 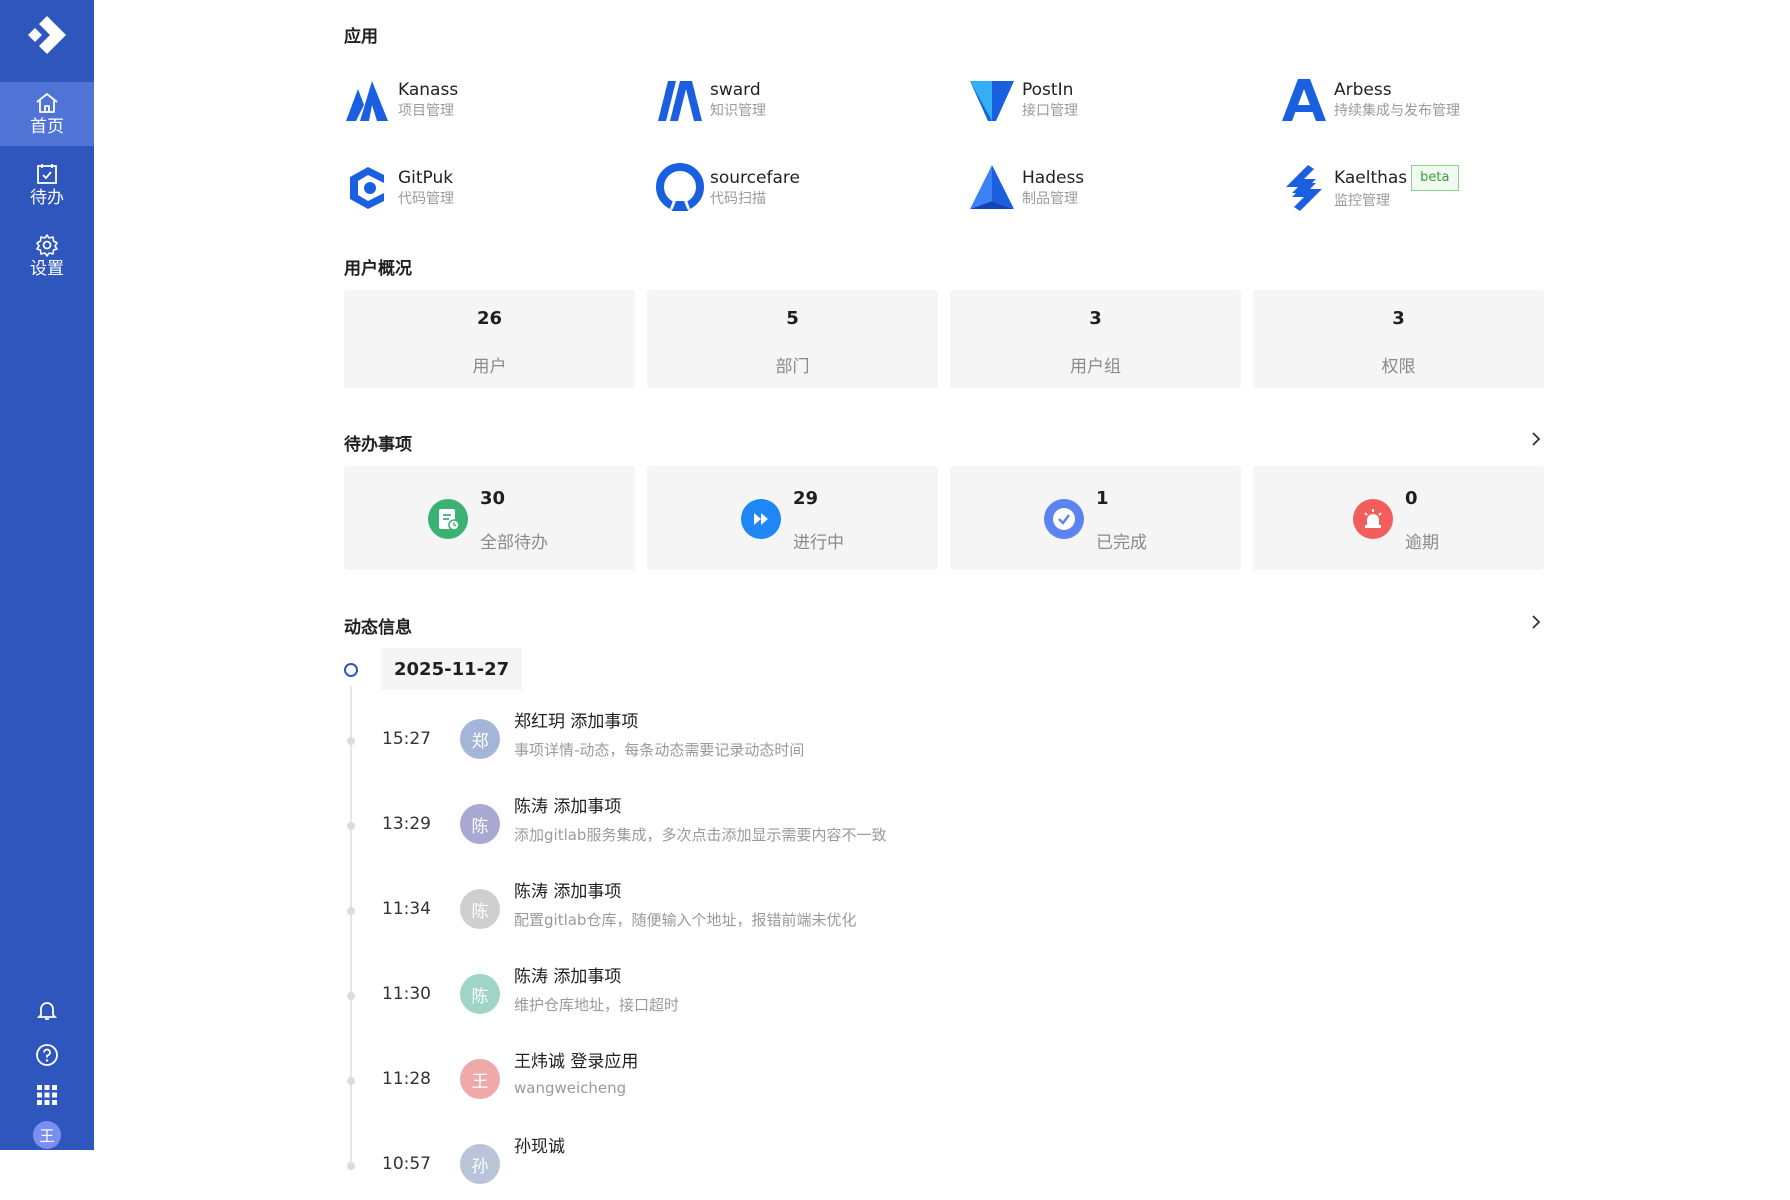 What do you see at coordinates (792, 367) in the screenshot?
I see `stat-label: 部门` at bounding box center [792, 367].